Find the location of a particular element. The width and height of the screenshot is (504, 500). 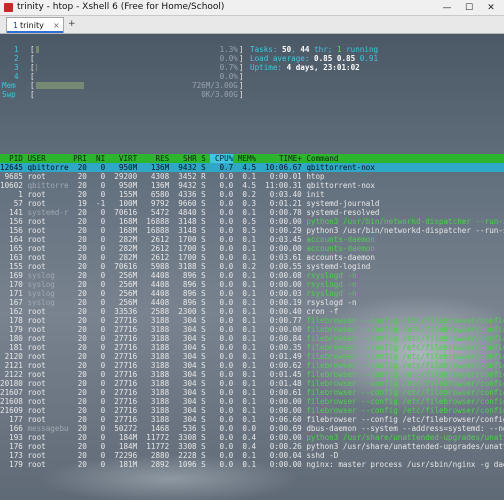

column-header: RES is located at coordinates (155, 158).